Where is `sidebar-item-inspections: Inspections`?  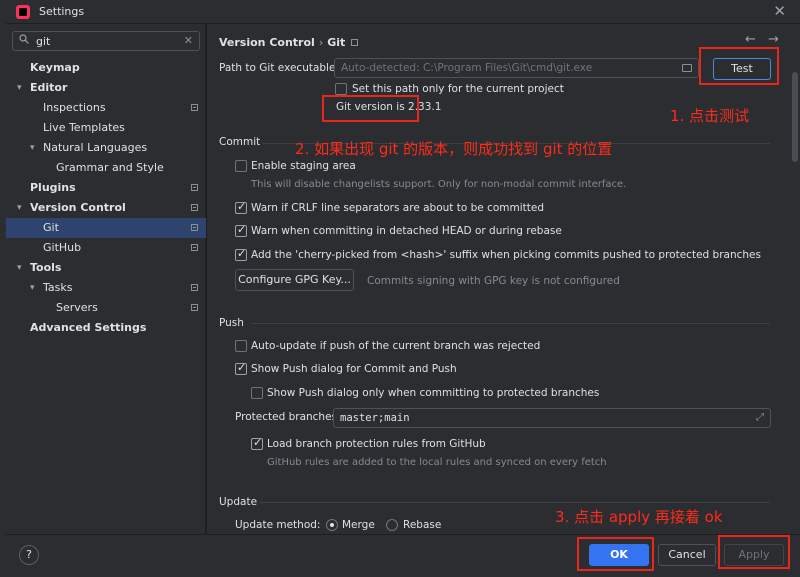 sidebar-item-inspections: Inspections is located at coordinates (106, 108).